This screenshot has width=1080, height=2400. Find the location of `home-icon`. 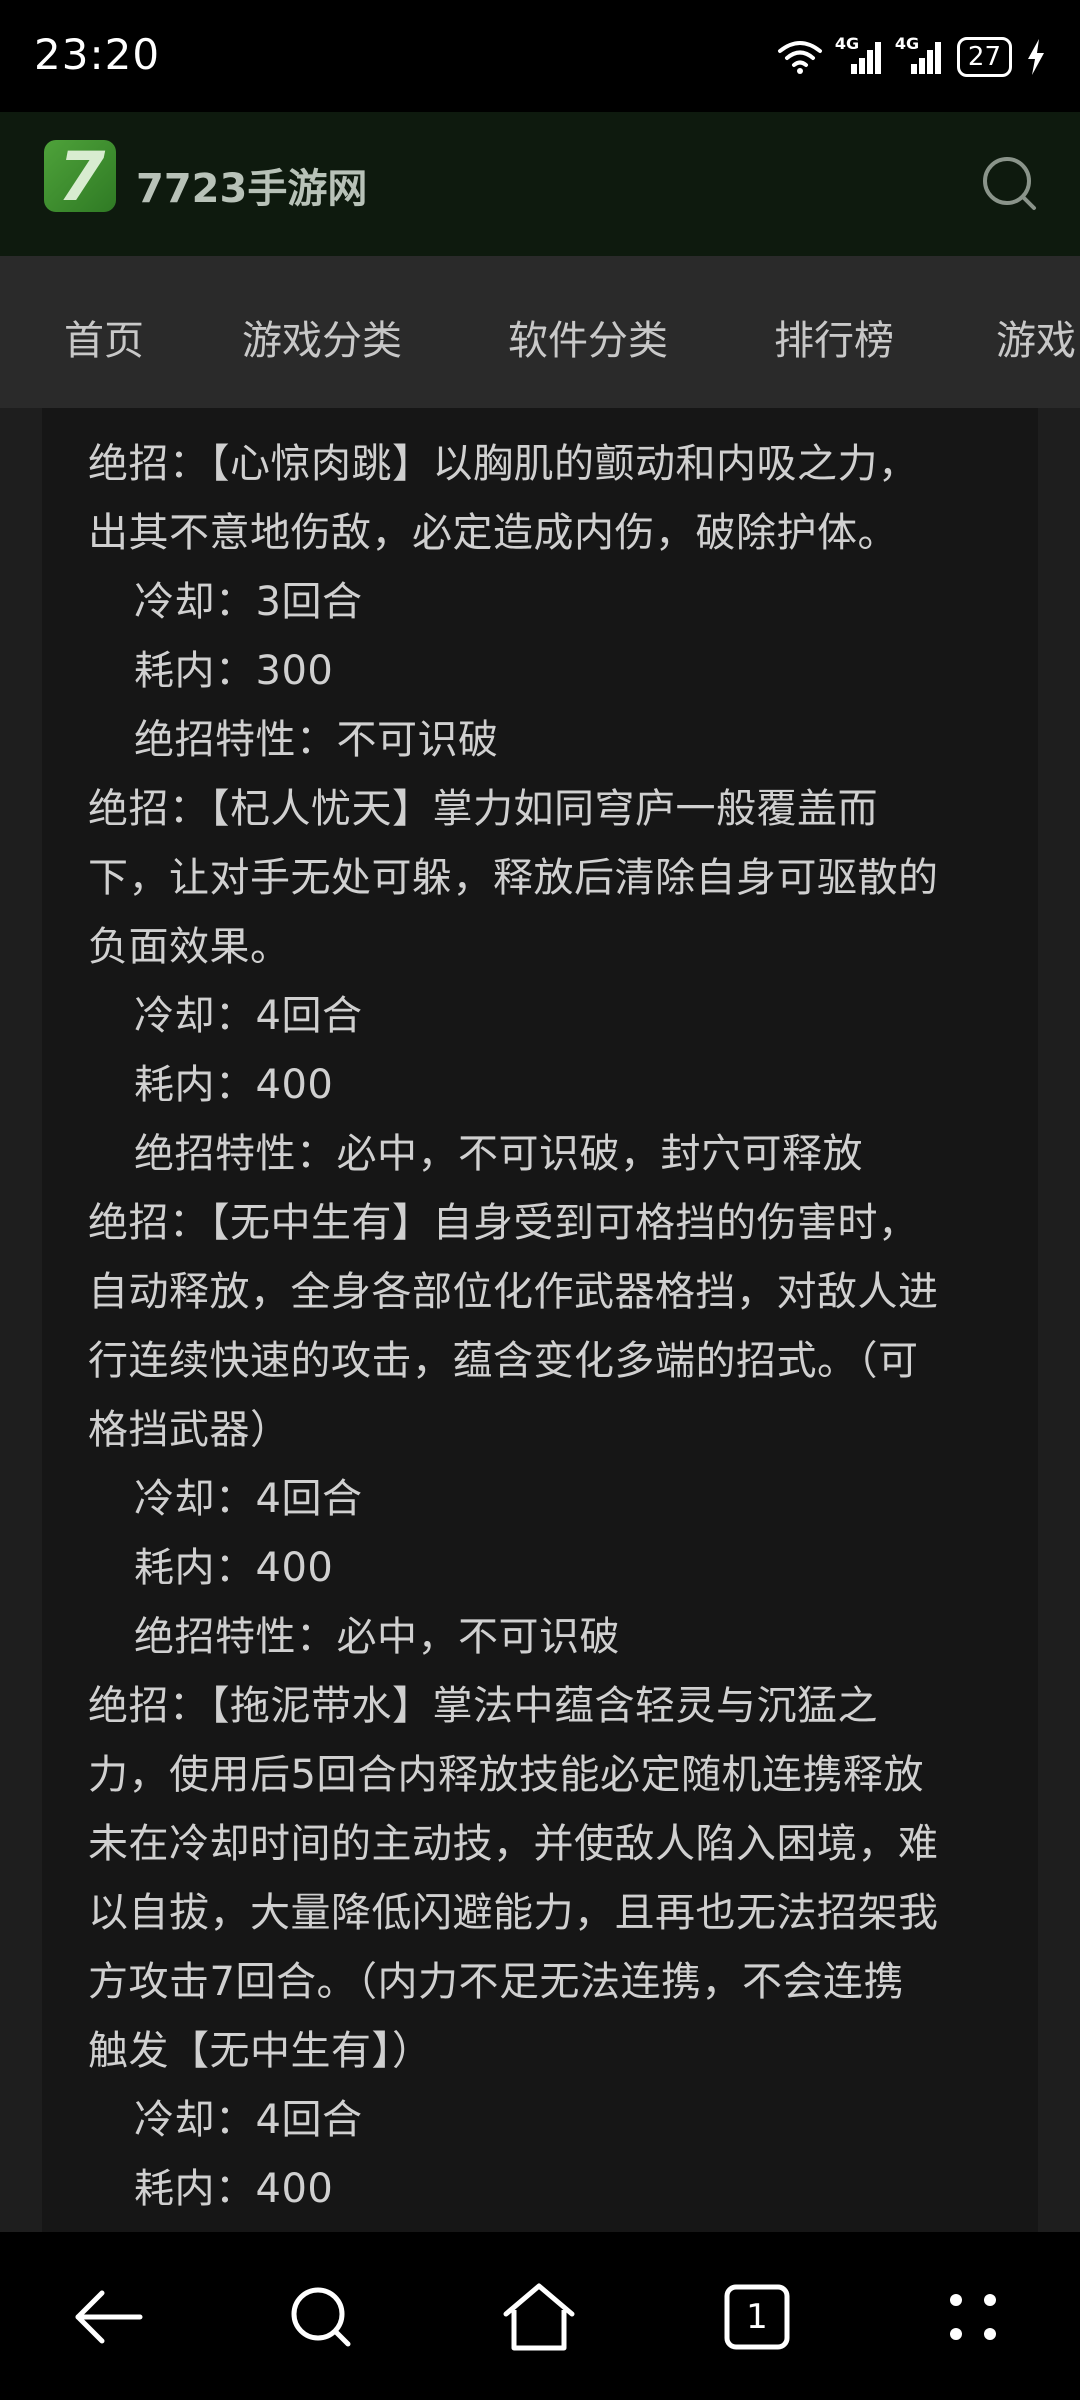

home-icon is located at coordinates (539, 2317).